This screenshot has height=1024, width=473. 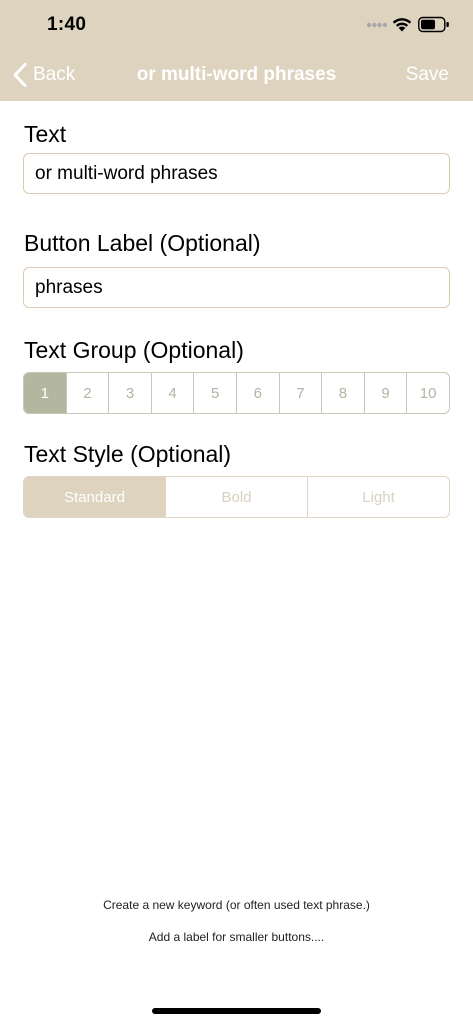 I want to click on text-style-option-light: Light, so click(x=378, y=497).